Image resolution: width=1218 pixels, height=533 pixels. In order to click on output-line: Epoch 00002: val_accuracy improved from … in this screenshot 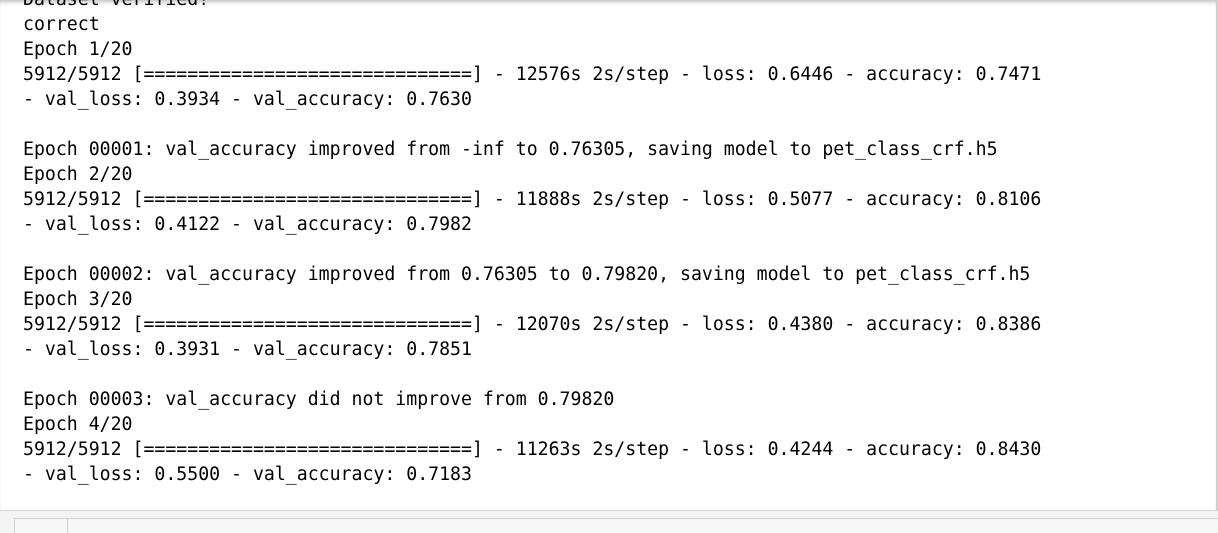, I will do `click(527, 274)`.